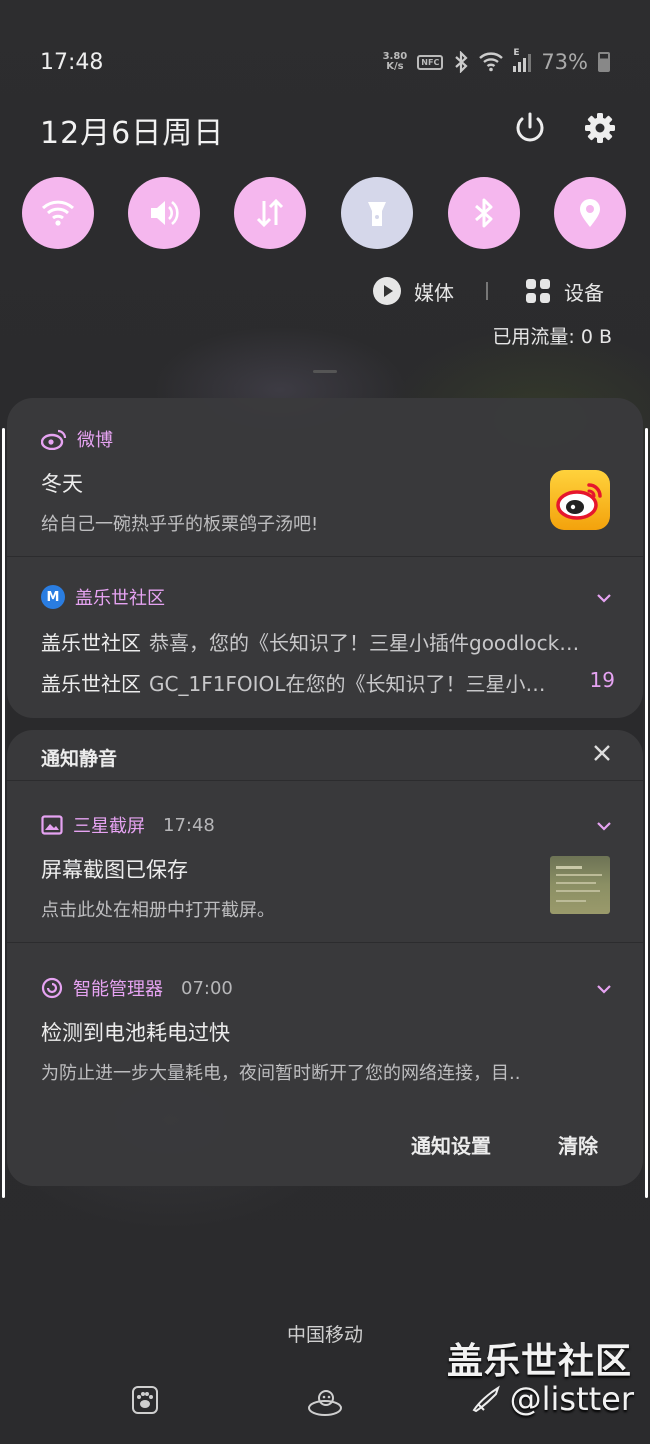 The width and height of the screenshot is (650, 1444). Describe the element at coordinates (180, 524) in the screenshot. I see `notification-body: 给自己一碗热乎乎的板栗鸽子汤吧!` at that location.